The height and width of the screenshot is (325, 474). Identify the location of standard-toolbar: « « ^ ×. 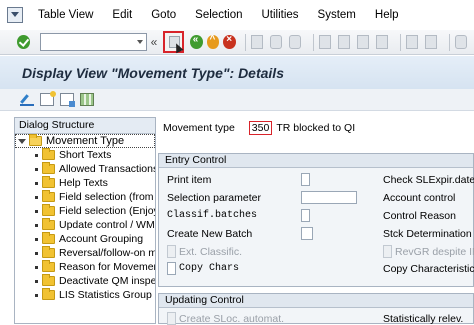
(237, 42).